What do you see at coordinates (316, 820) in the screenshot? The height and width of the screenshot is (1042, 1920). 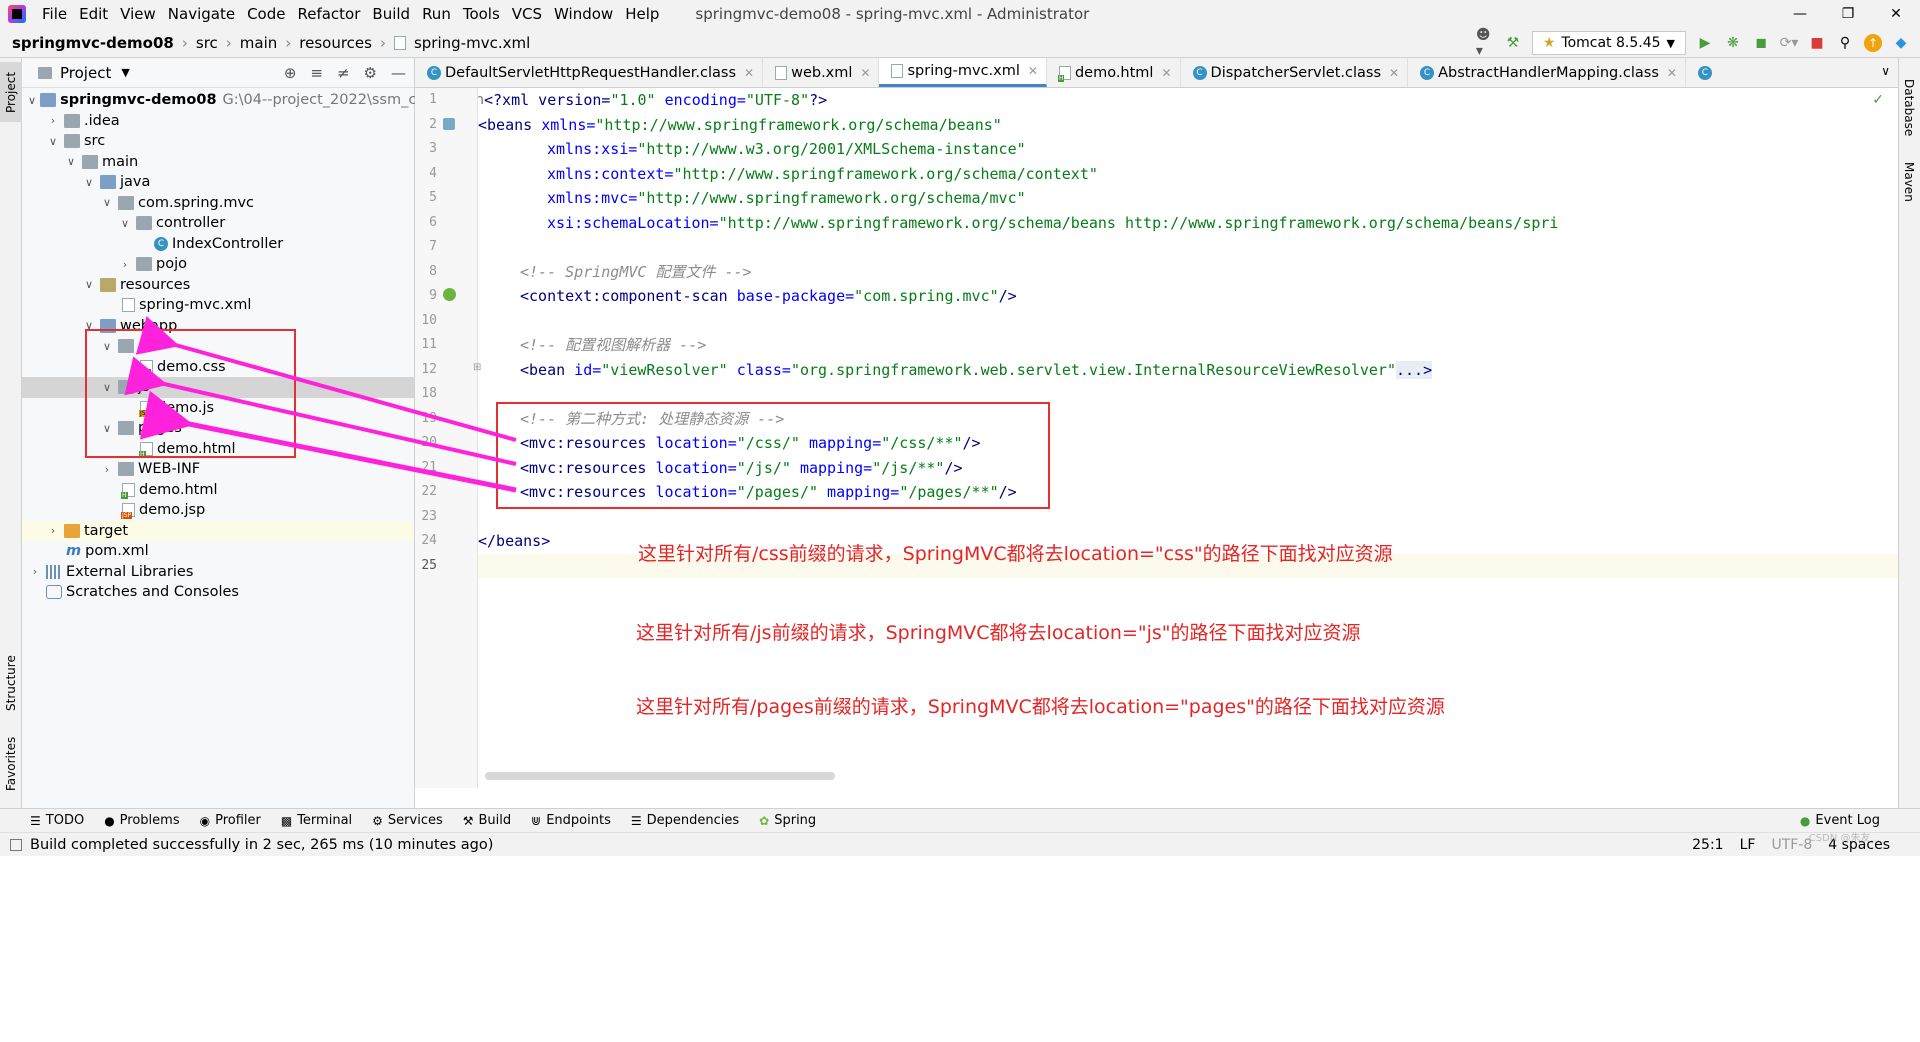 I see `tool-terminal: ▩ Terminal` at bounding box center [316, 820].